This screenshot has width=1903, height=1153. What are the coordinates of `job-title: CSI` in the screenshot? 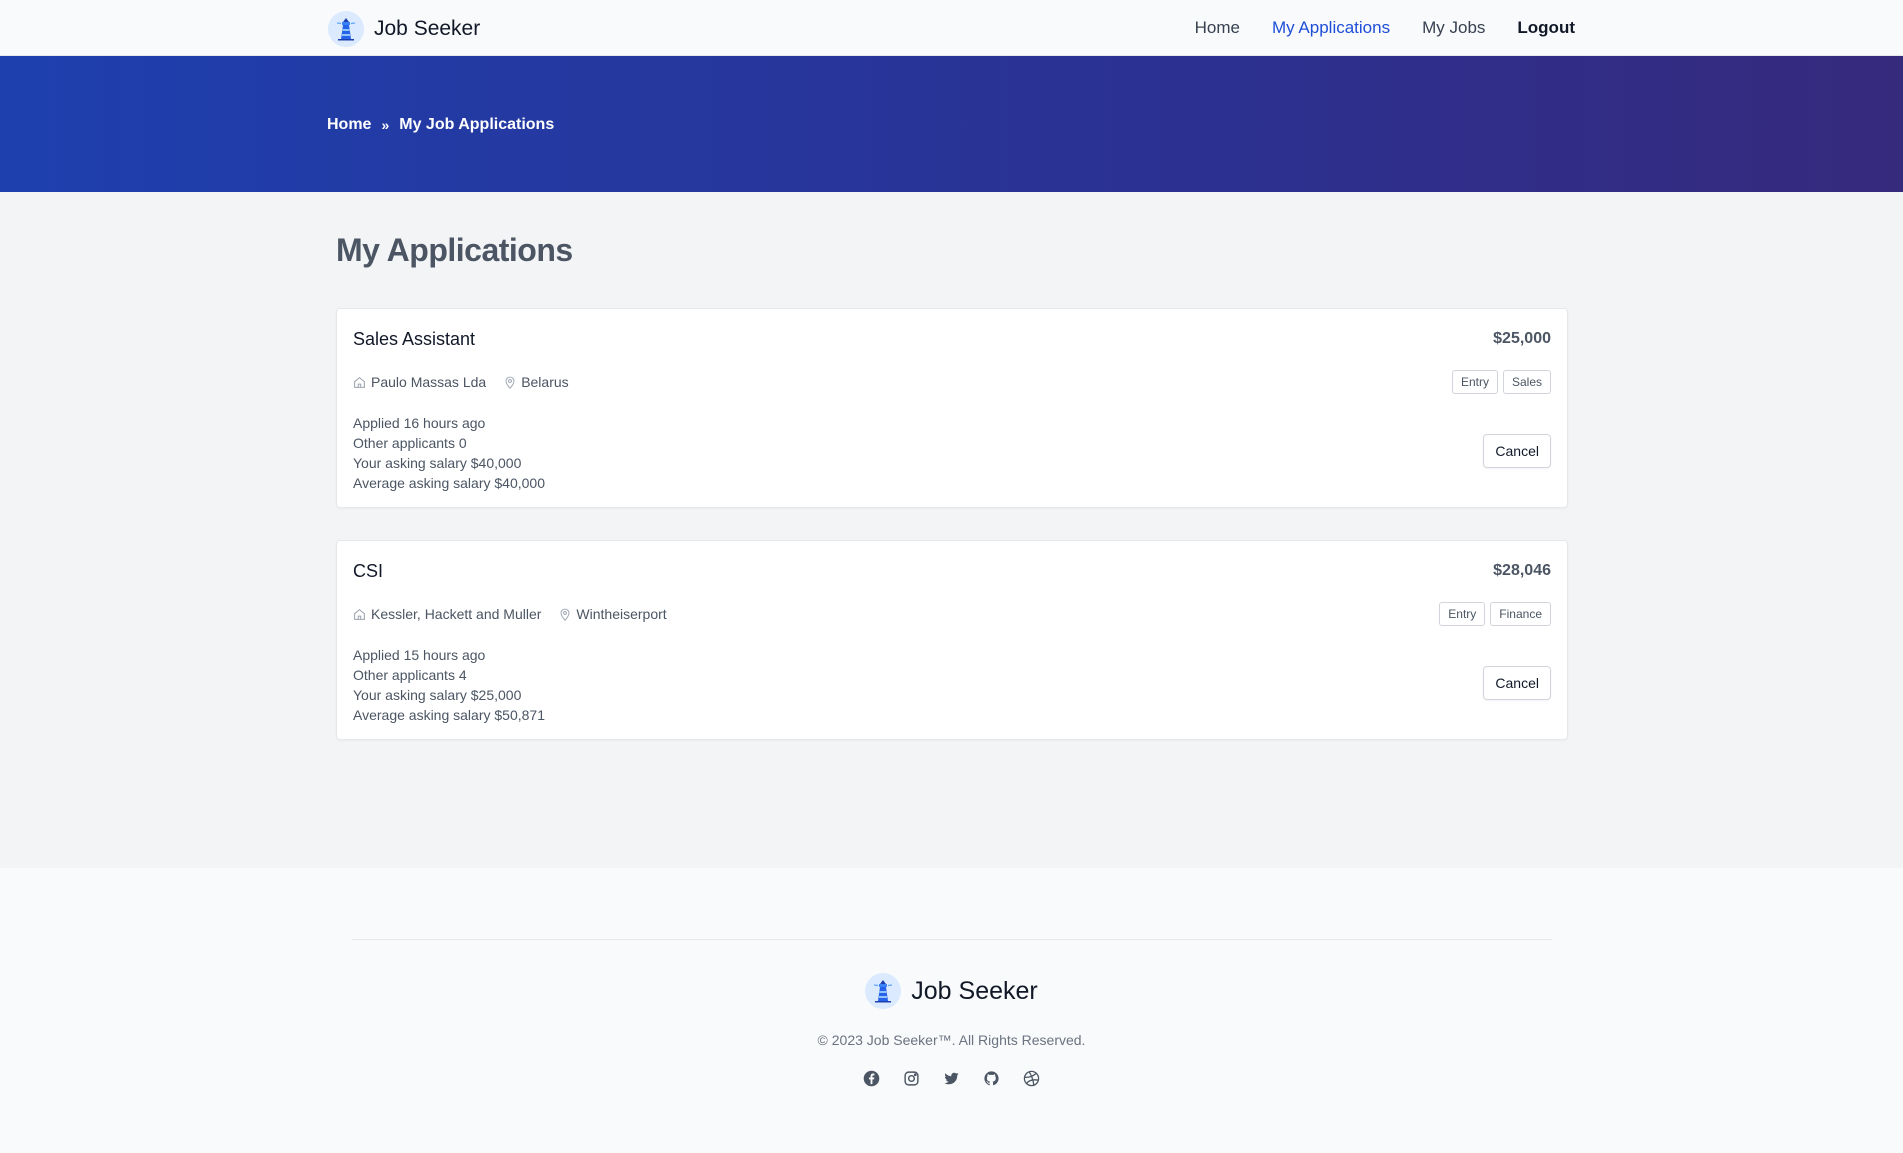 It's located at (368, 571).